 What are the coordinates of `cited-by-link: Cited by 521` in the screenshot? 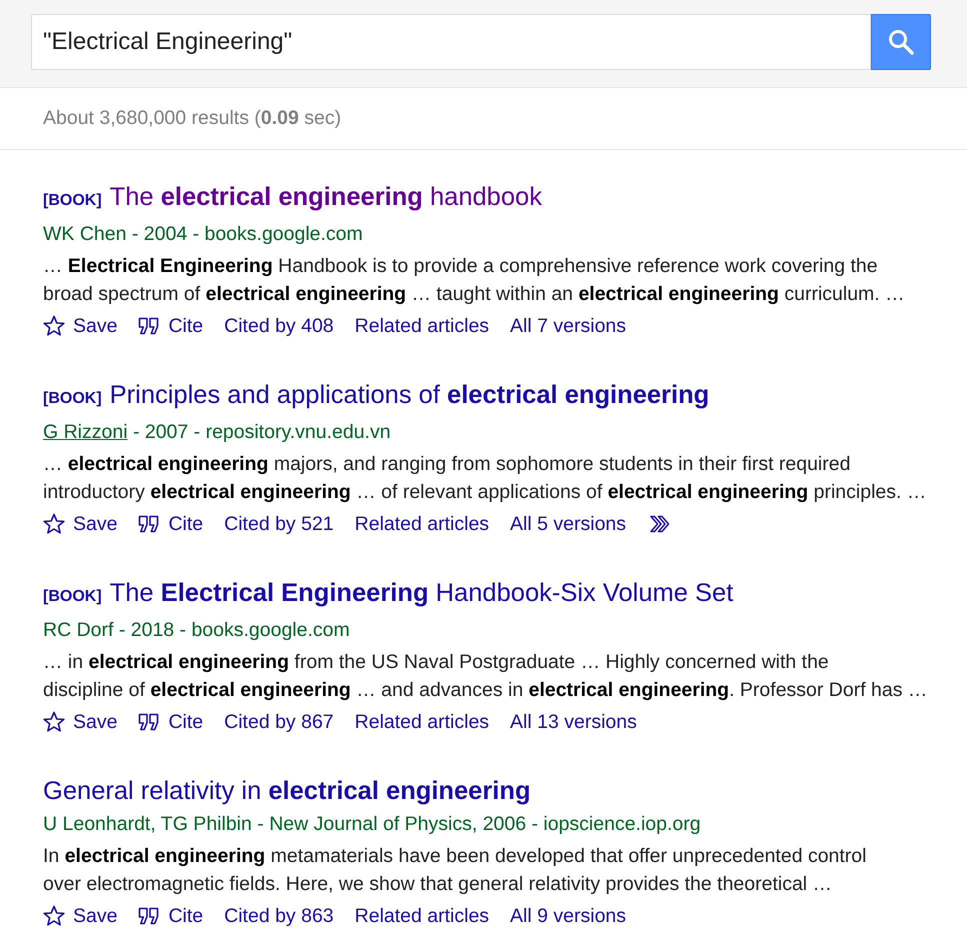 It's located at (279, 524).